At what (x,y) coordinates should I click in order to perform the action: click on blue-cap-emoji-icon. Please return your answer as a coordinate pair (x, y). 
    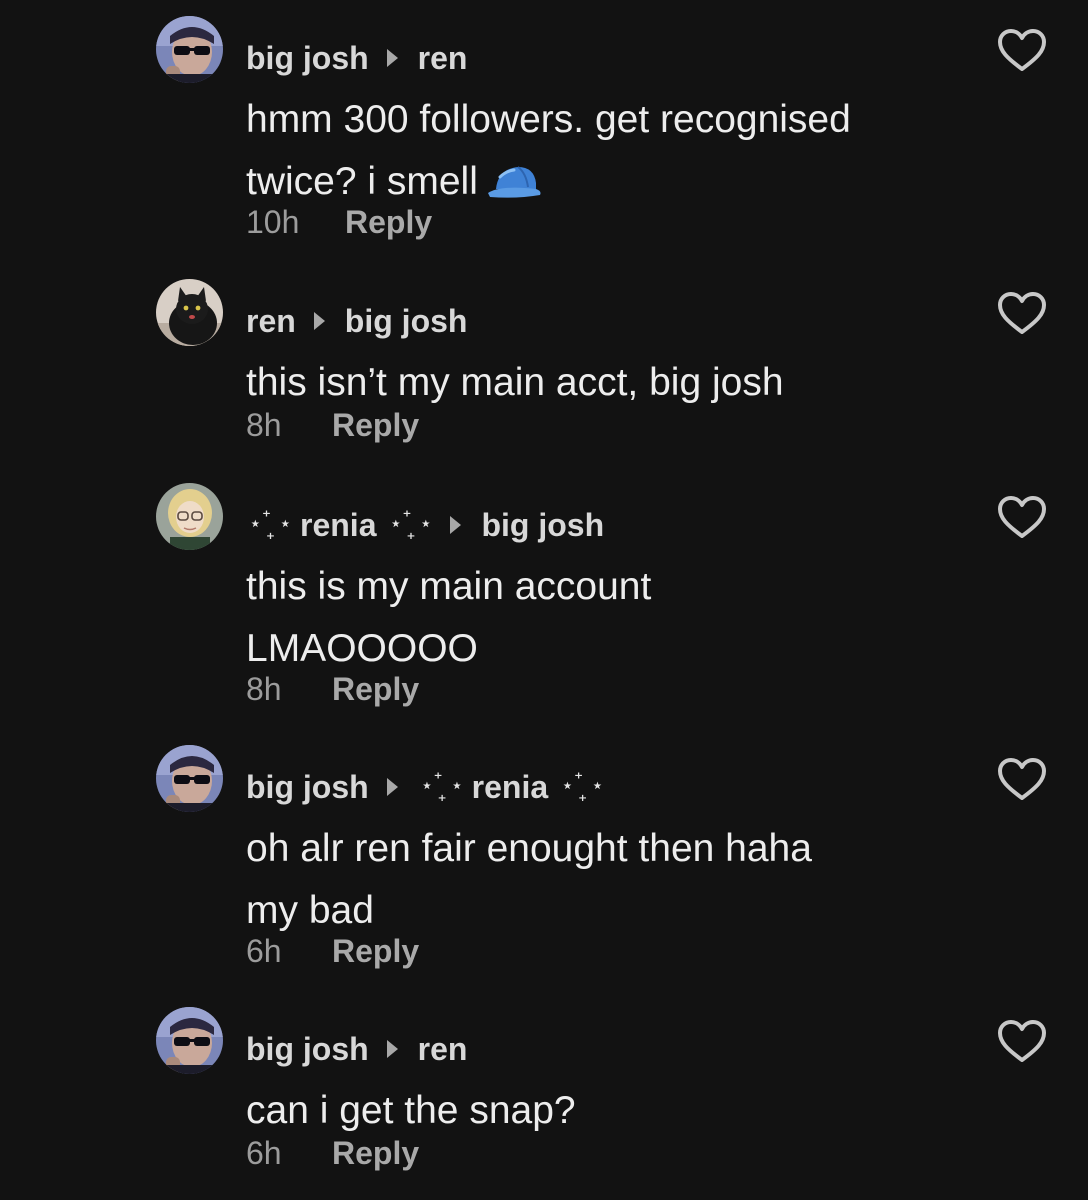
    Looking at the image, I should click on (515, 180).